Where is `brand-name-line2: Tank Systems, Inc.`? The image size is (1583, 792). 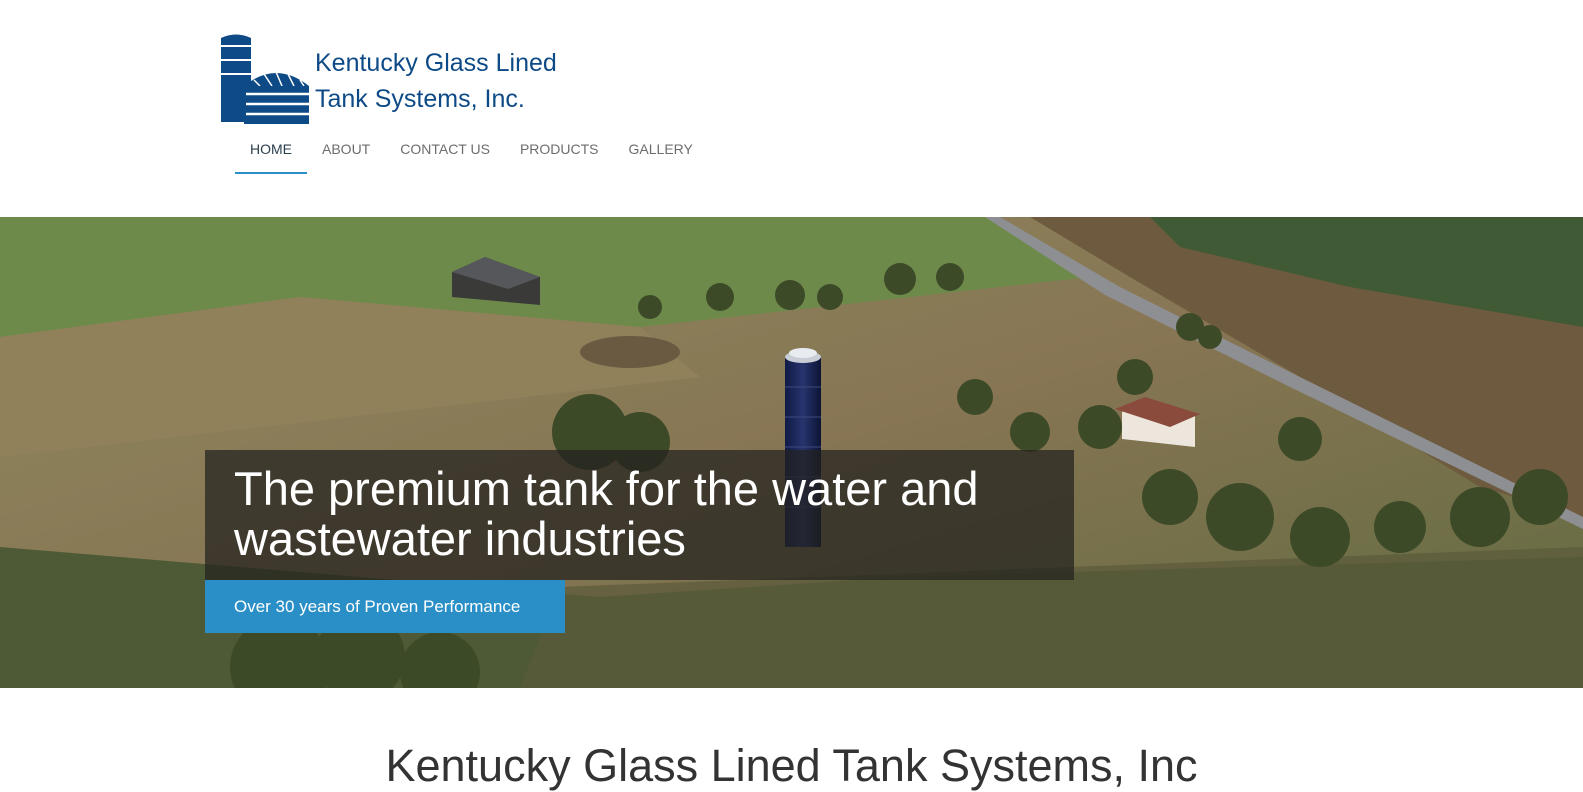
brand-name-line2: Tank Systems, Inc. is located at coordinates (420, 99).